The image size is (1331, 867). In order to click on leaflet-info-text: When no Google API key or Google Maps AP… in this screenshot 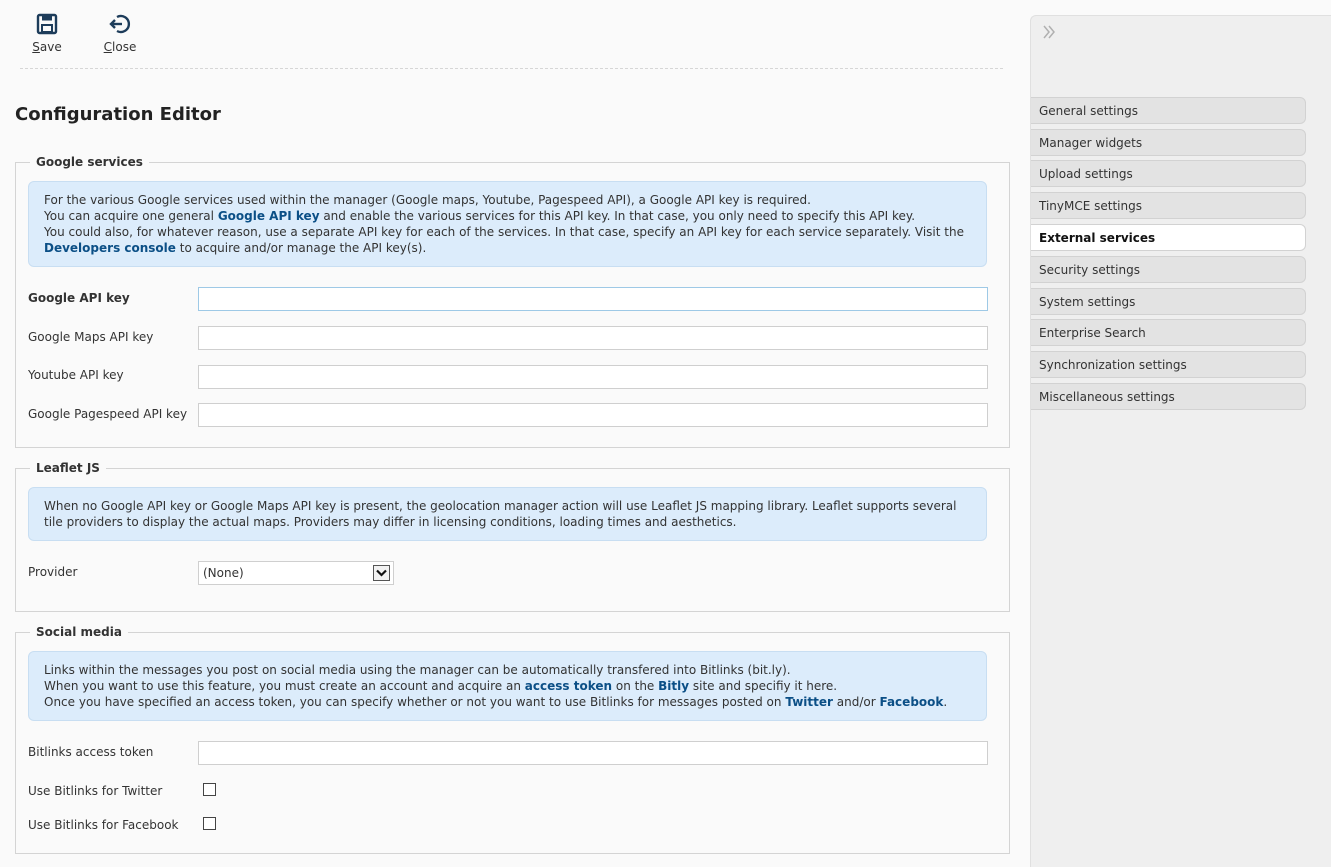, I will do `click(500, 514)`.